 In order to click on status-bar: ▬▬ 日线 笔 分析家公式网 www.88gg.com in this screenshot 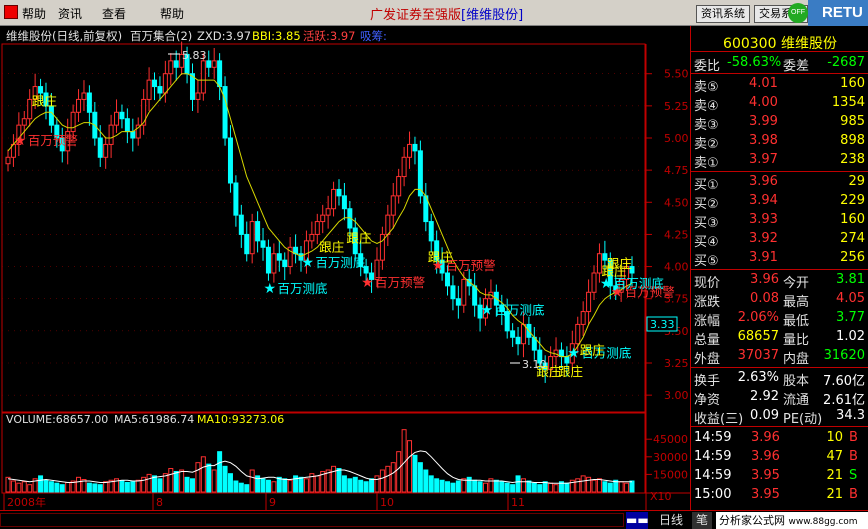, I will do `click(434, 519)`.